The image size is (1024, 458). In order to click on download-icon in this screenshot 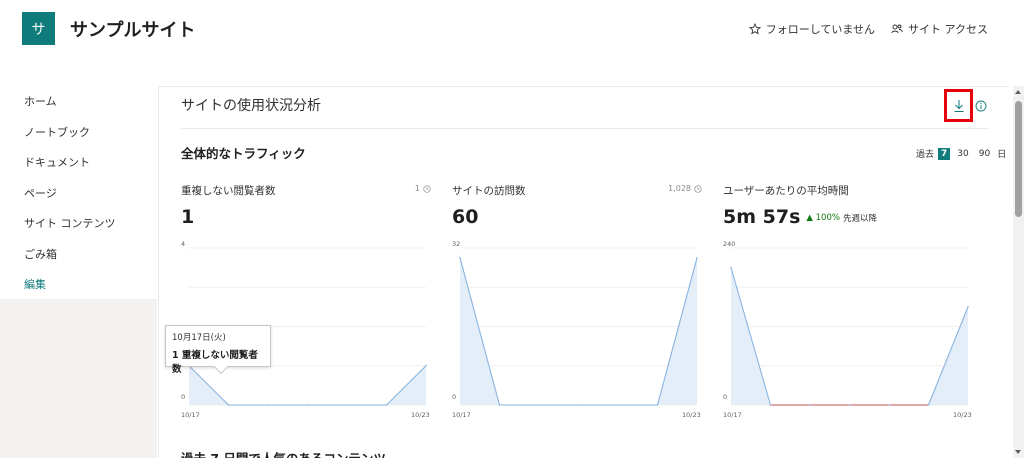, I will do `click(958, 105)`.